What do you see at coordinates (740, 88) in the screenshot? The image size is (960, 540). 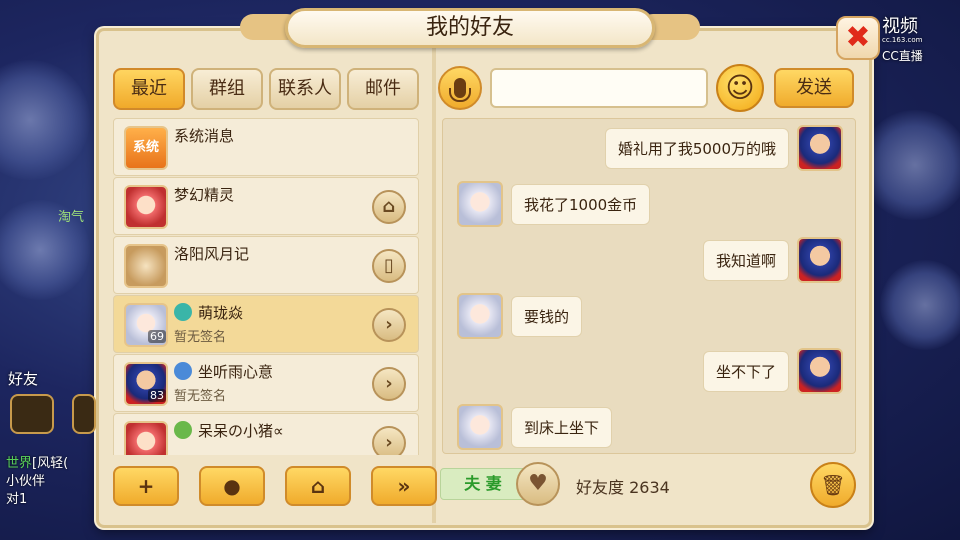 I see `emoji-icon: ☺` at bounding box center [740, 88].